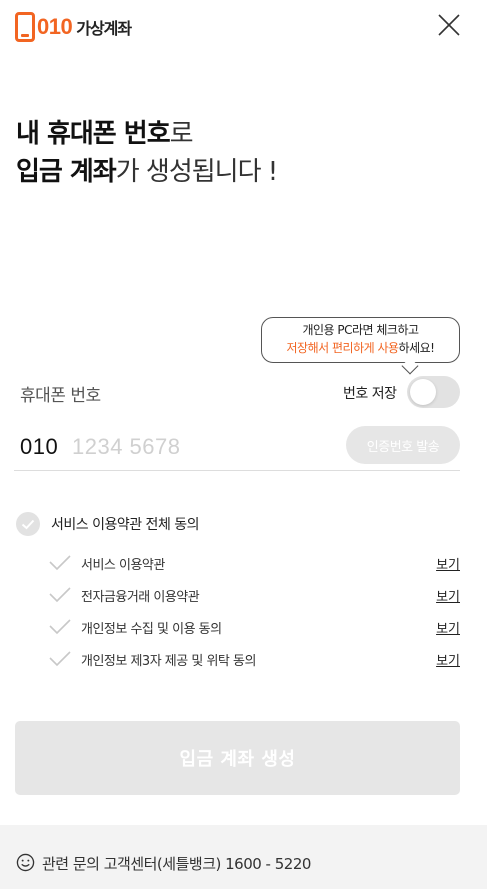  I want to click on phone-number-input, so click(207, 447).